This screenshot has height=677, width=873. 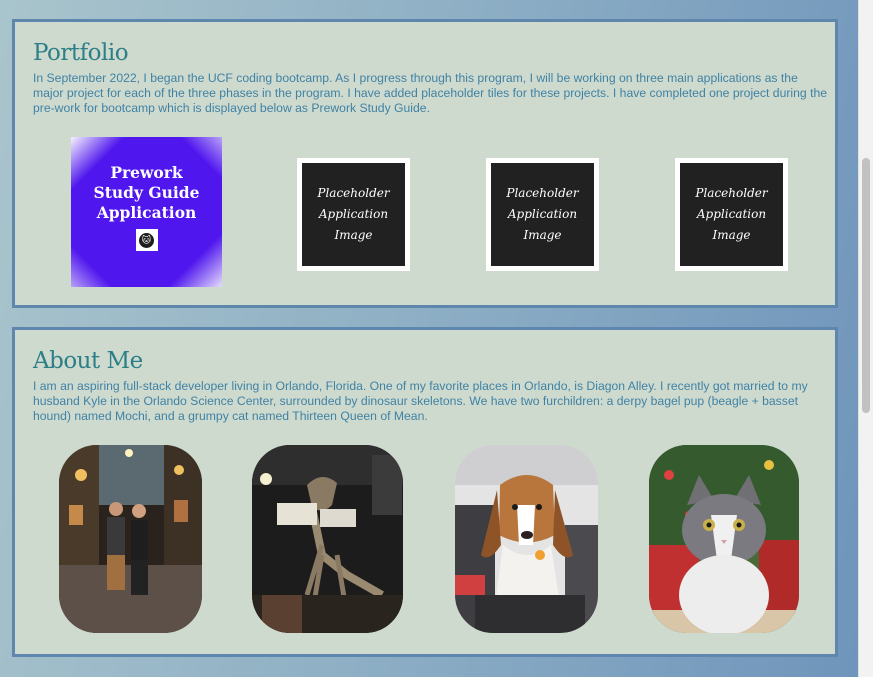 I want to click on placeholder-tile-2: Placeholder Application Image, so click(x=542, y=214).